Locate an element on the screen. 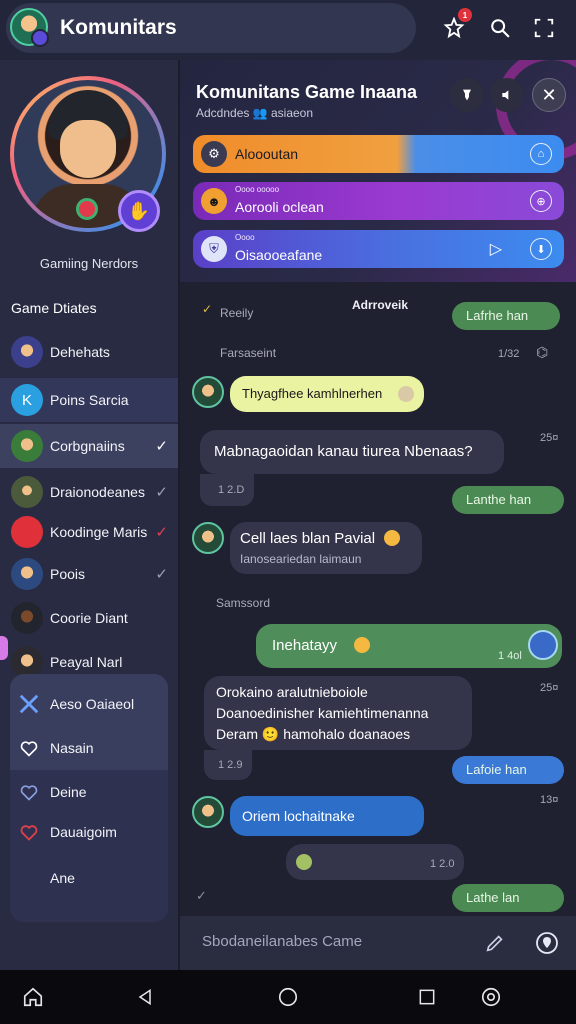  system-message: Adrroveik is located at coordinates (380, 305).